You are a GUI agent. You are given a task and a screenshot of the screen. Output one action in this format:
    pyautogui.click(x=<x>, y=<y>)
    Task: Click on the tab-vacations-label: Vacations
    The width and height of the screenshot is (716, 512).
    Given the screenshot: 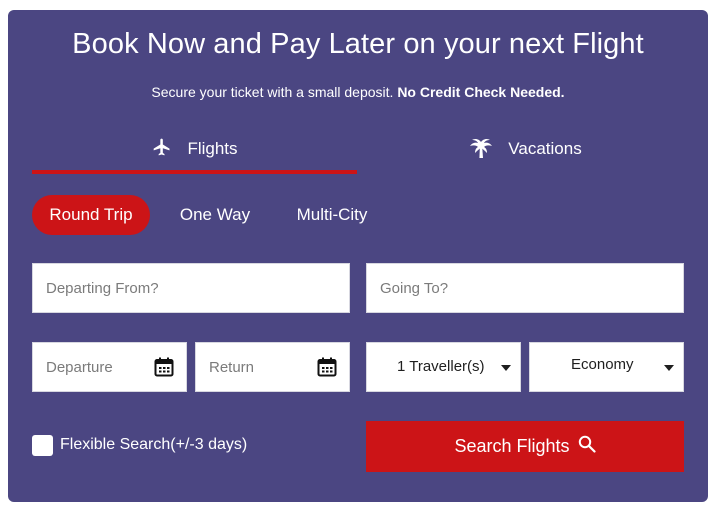 What is the action you would take?
    pyautogui.click(x=545, y=148)
    